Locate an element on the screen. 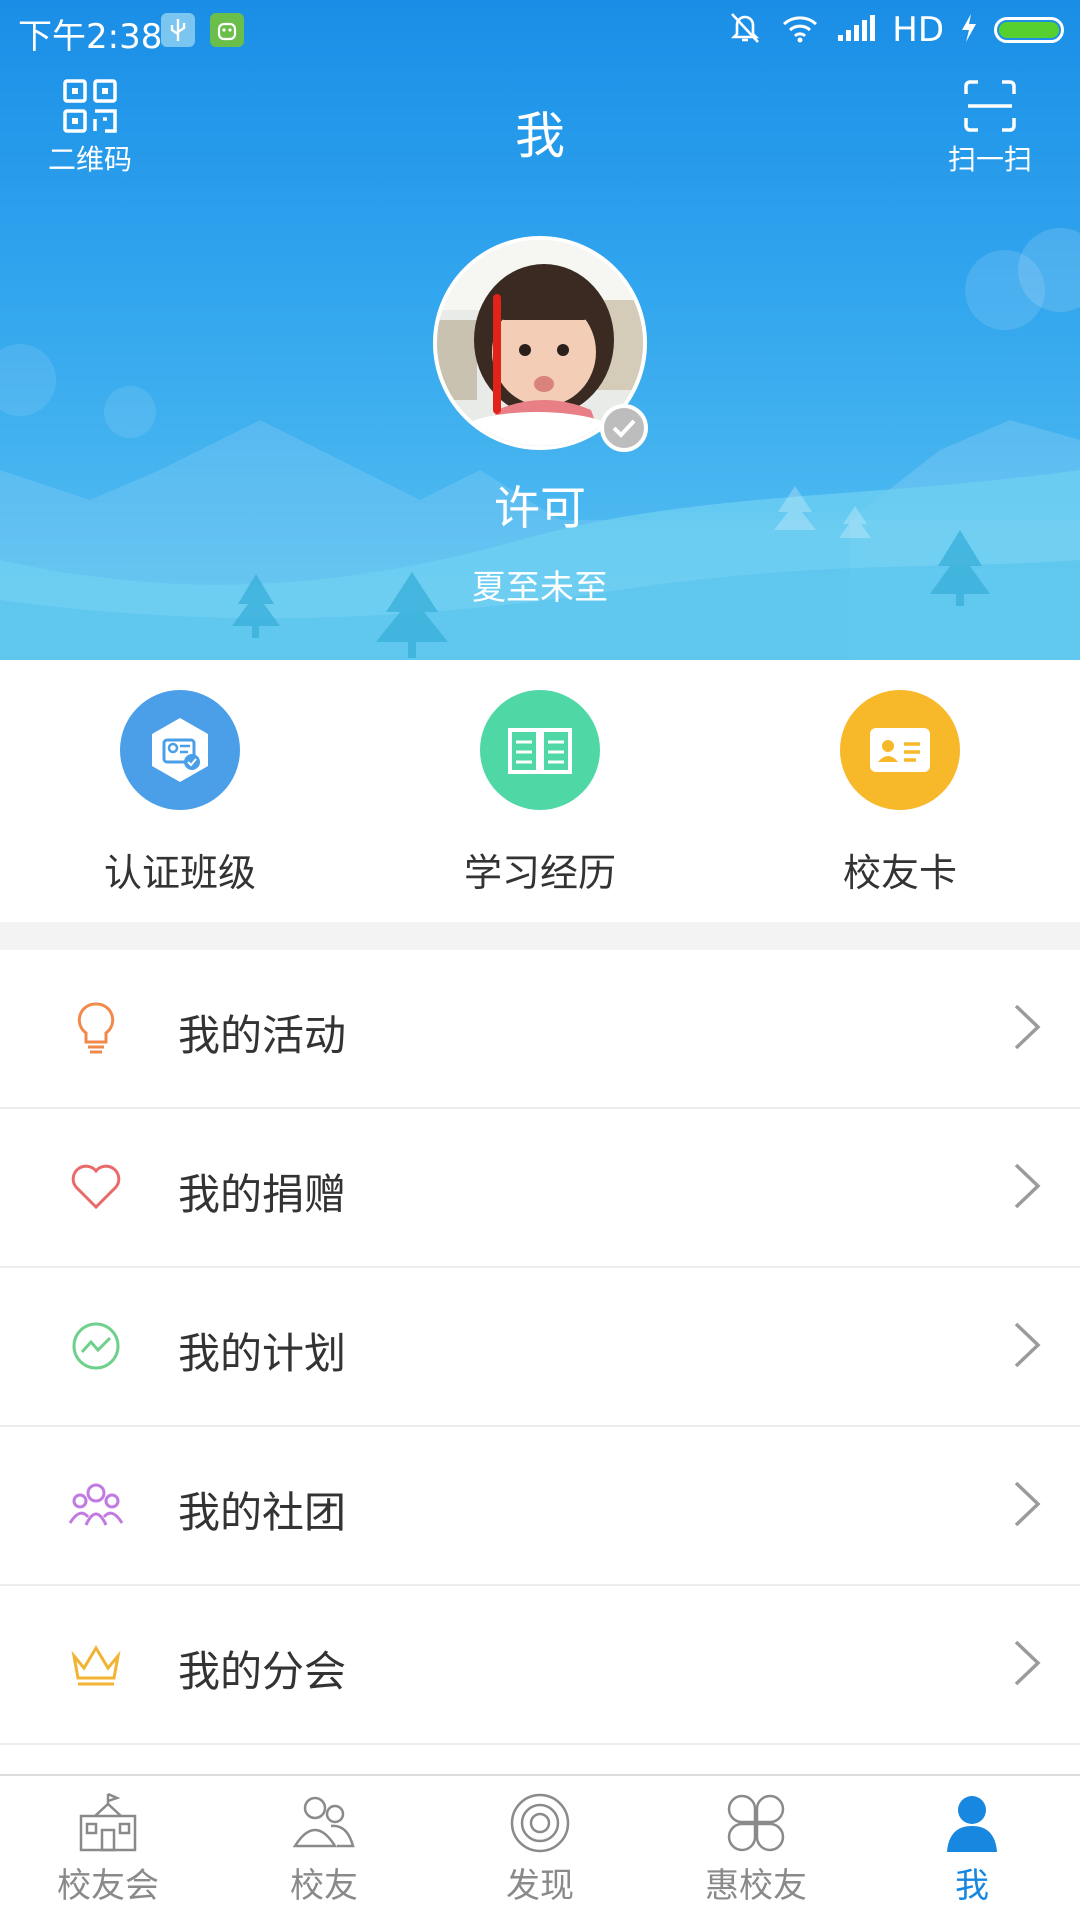 The image size is (1080, 1920). user-name: 许可 is located at coordinates (540, 508).